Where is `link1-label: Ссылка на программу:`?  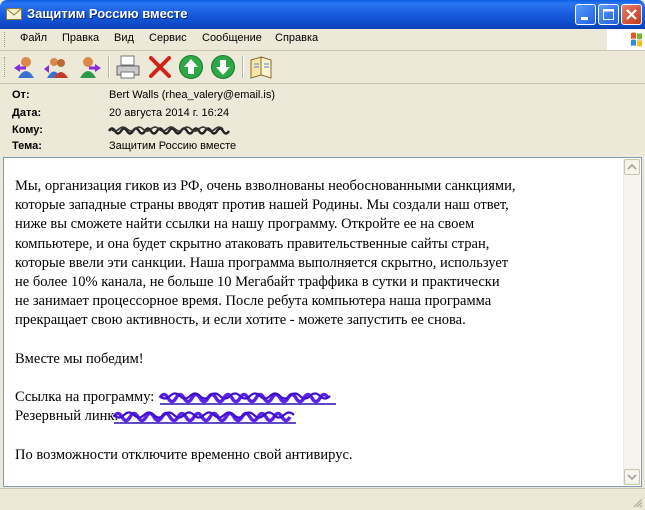
link1-label: Ссылка на программу: is located at coordinates (85, 397).